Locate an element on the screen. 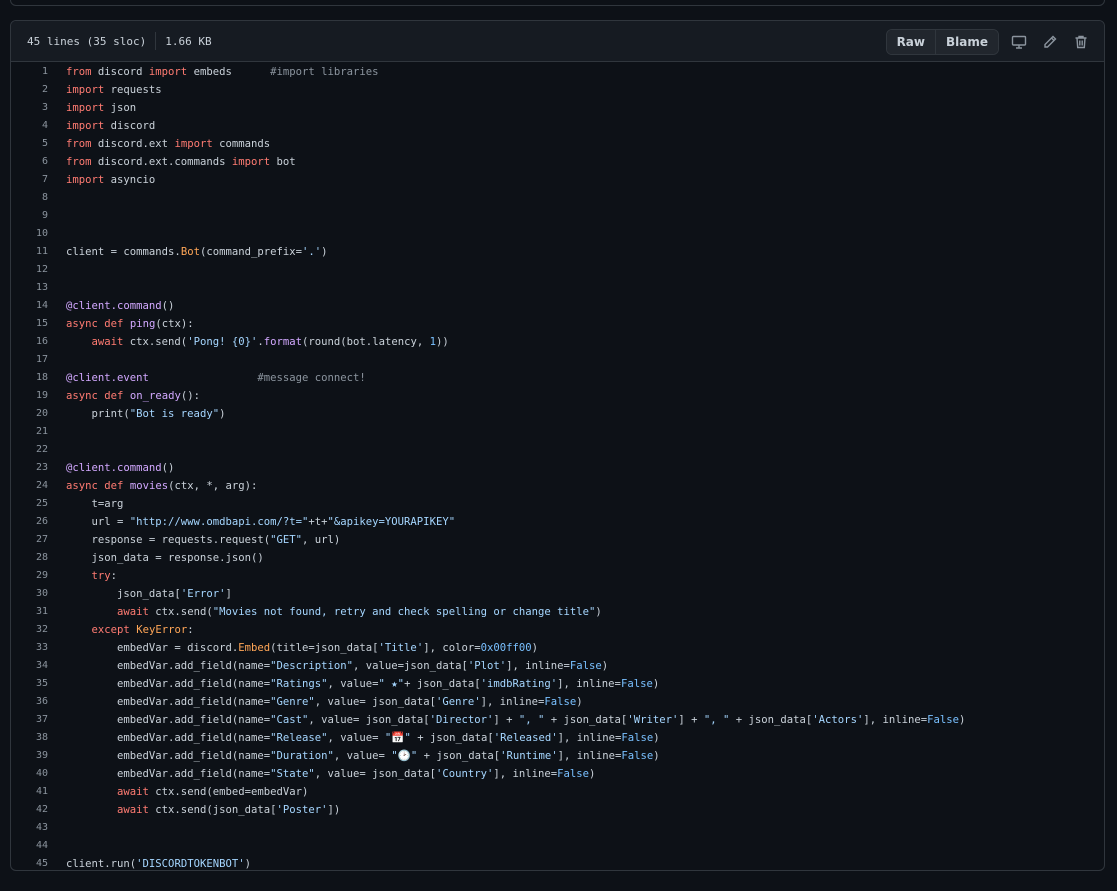 Image resolution: width=1117 pixels, height=891 pixels. blame-button: Blame is located at coordinates (966, 42).